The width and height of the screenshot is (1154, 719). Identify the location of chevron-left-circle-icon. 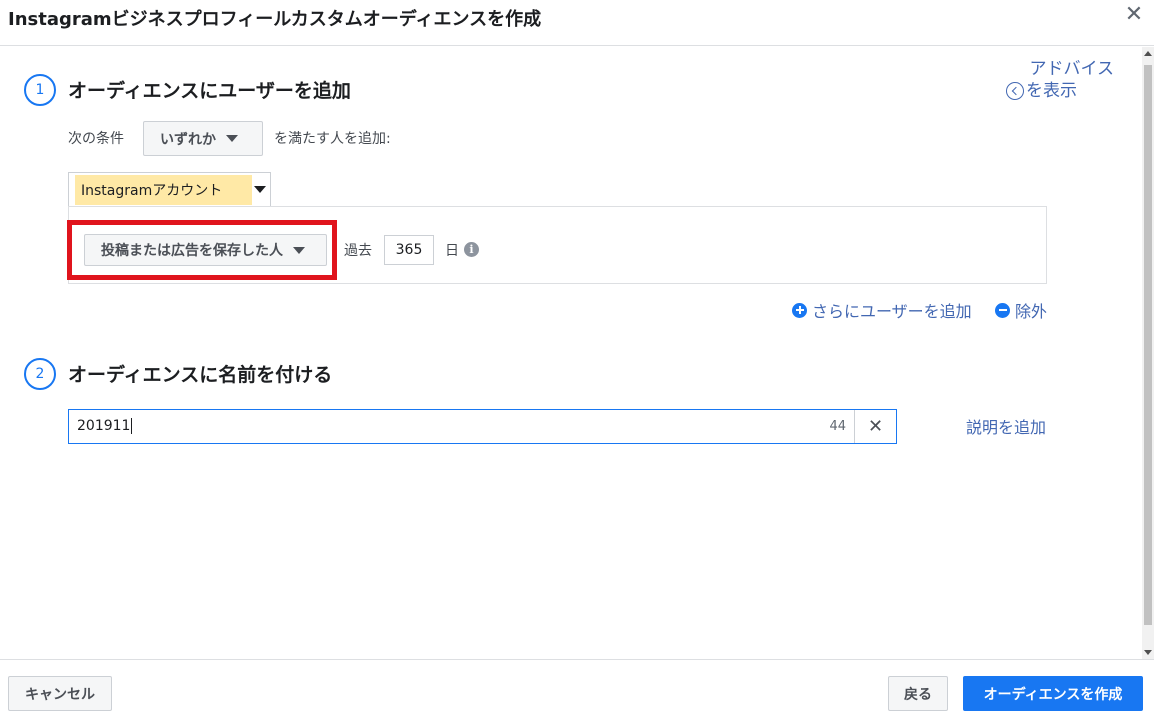
(1015, 91).